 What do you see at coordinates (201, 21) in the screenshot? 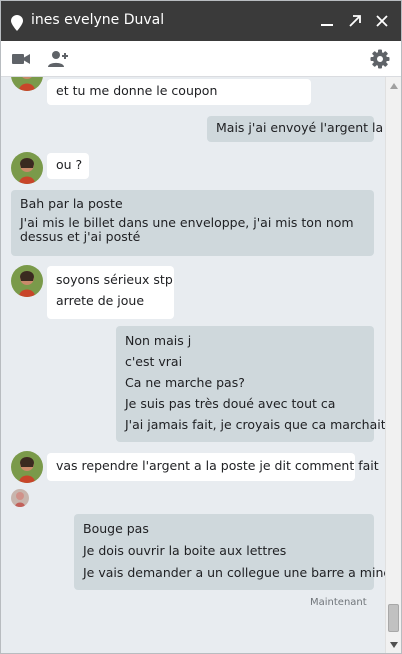
I see `chat-titlebar: ines evelyne Duval` at bounding box center [201, 21].